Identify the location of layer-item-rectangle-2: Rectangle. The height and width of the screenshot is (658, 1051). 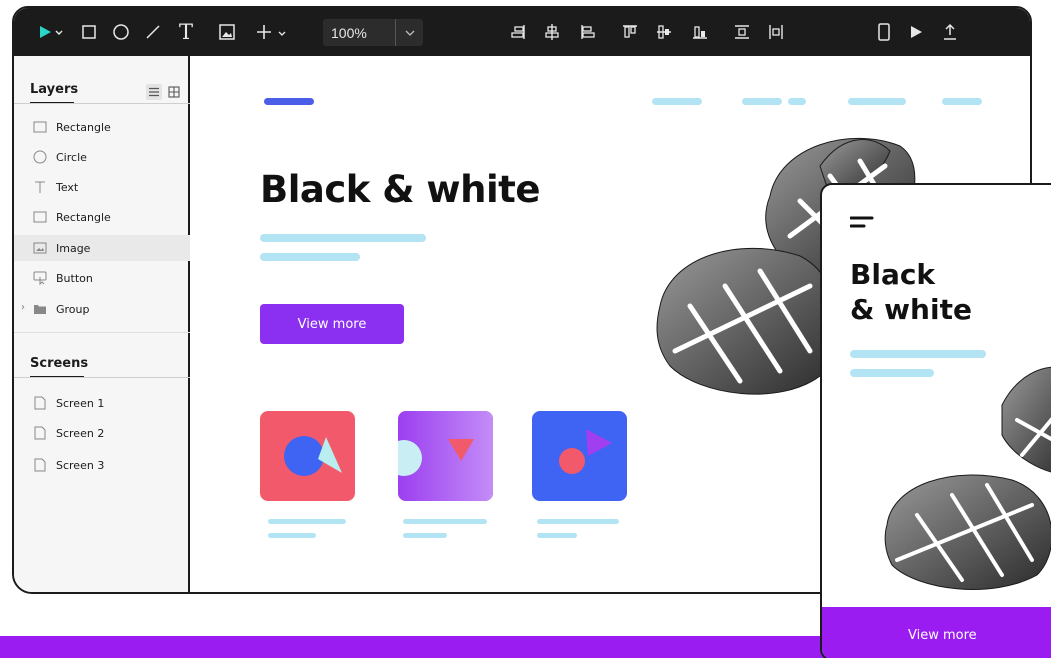
(102, 217).